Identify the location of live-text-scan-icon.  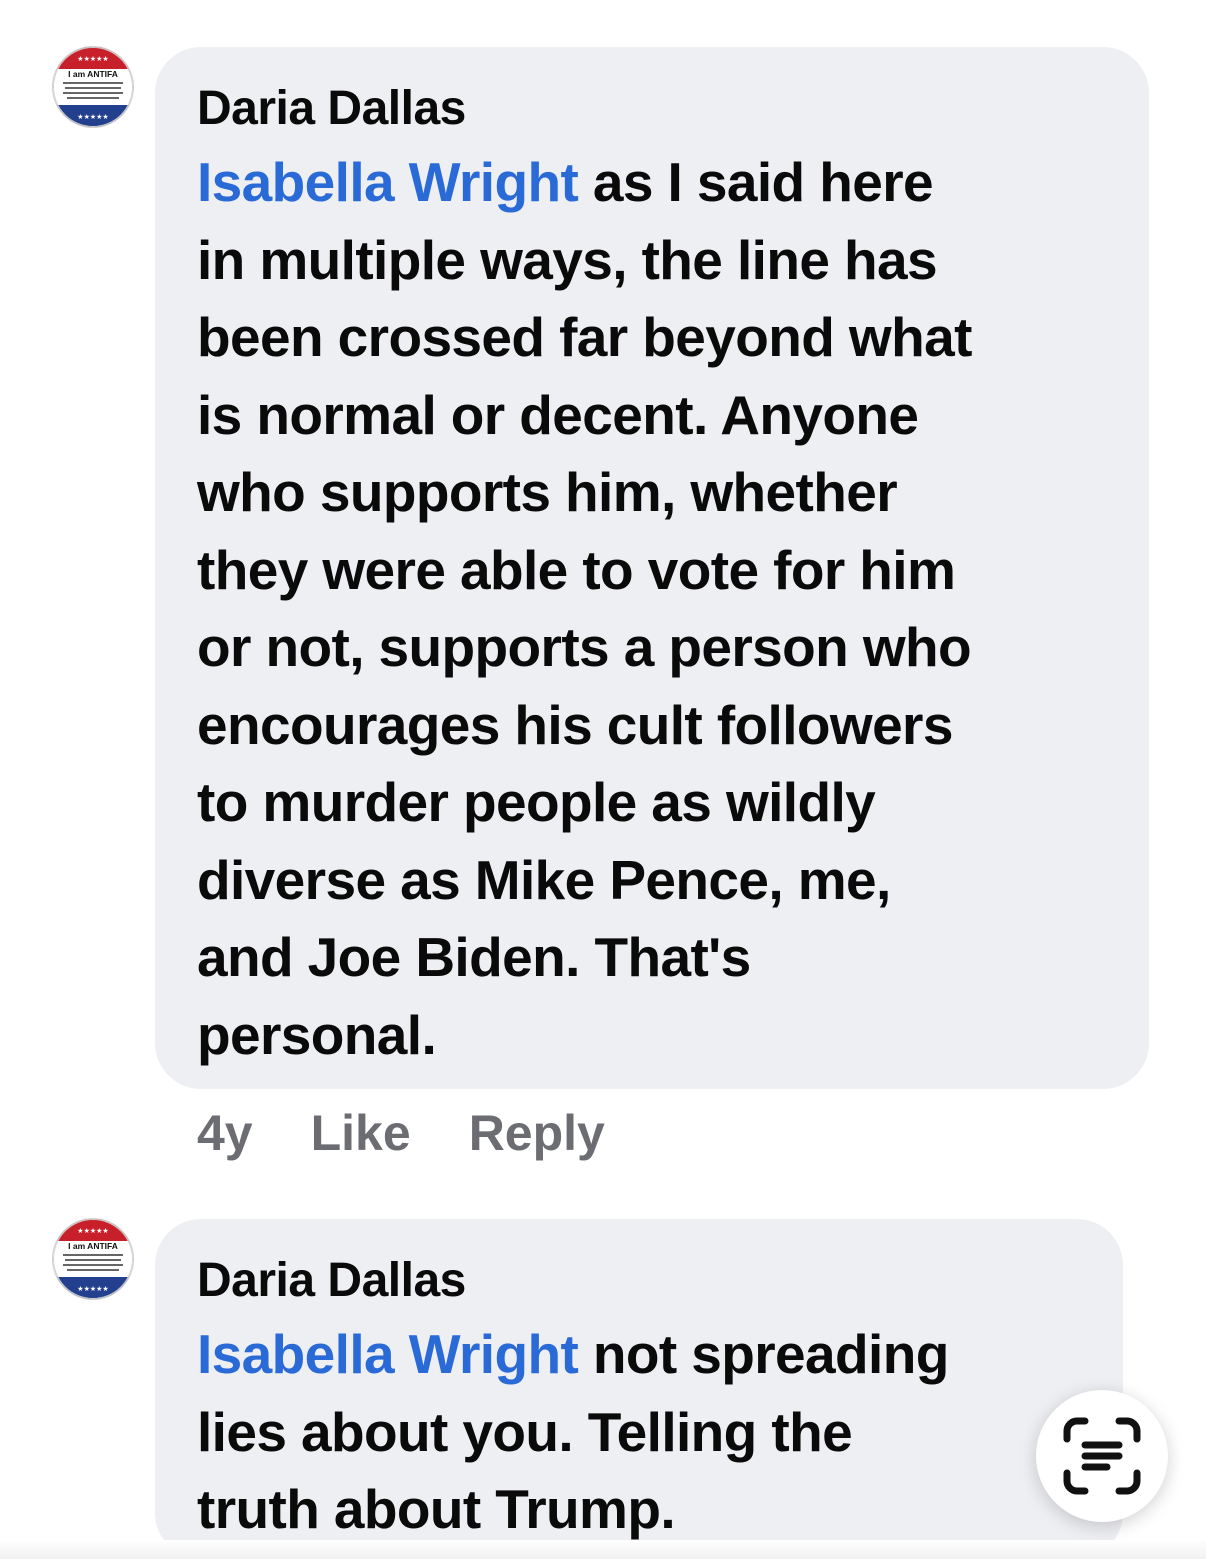
(1102, 1456).